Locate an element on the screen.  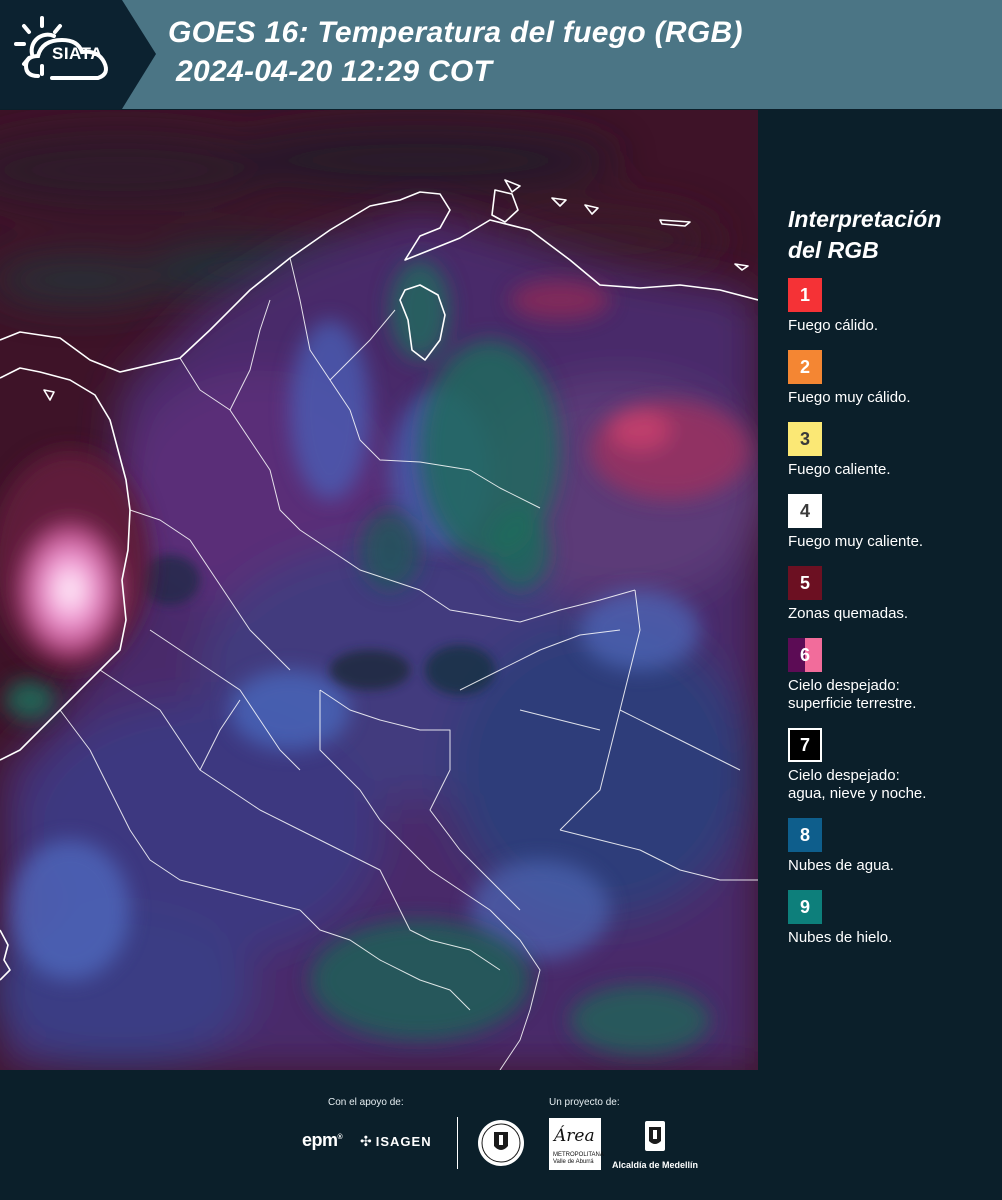
legend-item-9: 9 Nubes de hielo. is located at coordinates (890, 926).